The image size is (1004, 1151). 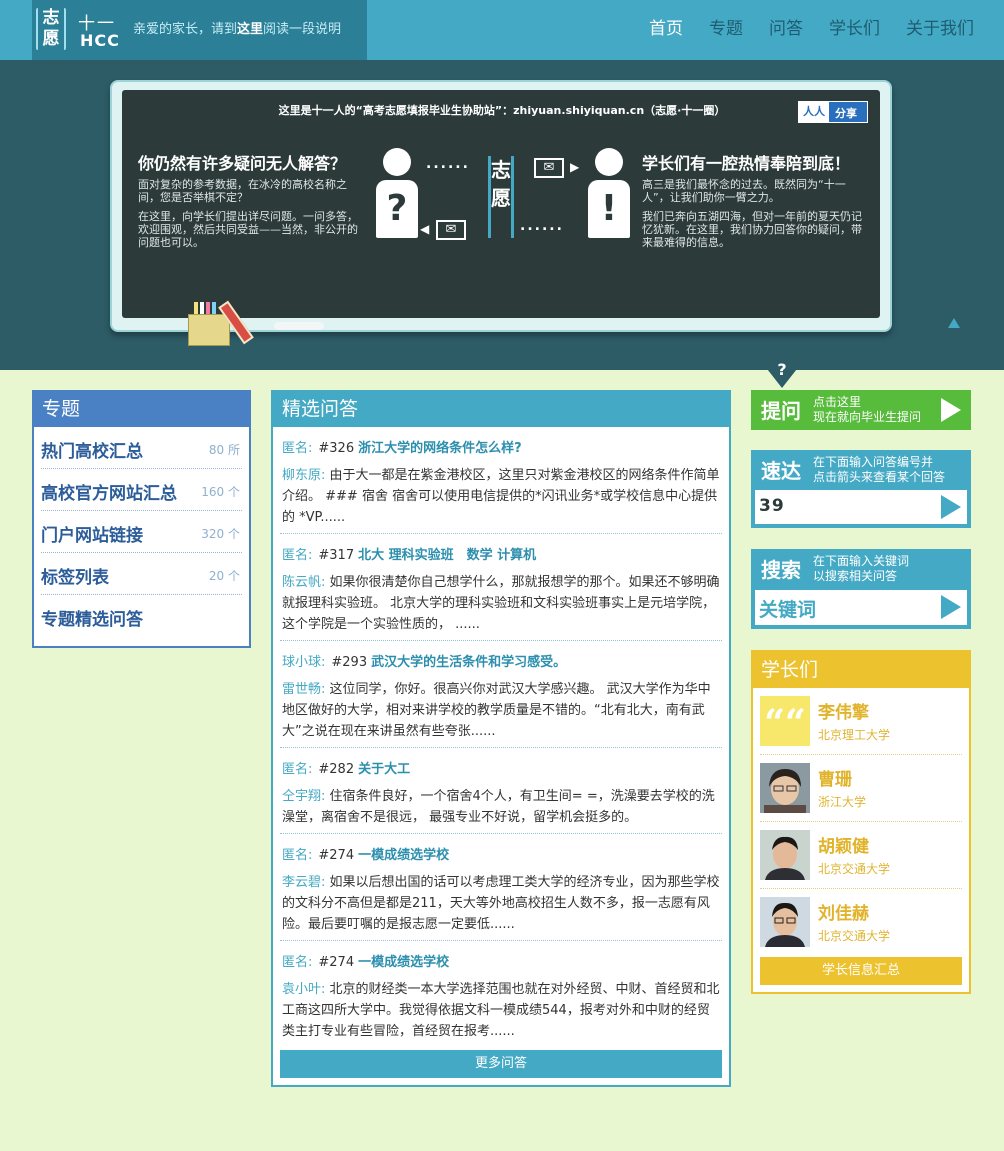 I want to click on senior-figure-icon: !, so click(x=609, y=193).